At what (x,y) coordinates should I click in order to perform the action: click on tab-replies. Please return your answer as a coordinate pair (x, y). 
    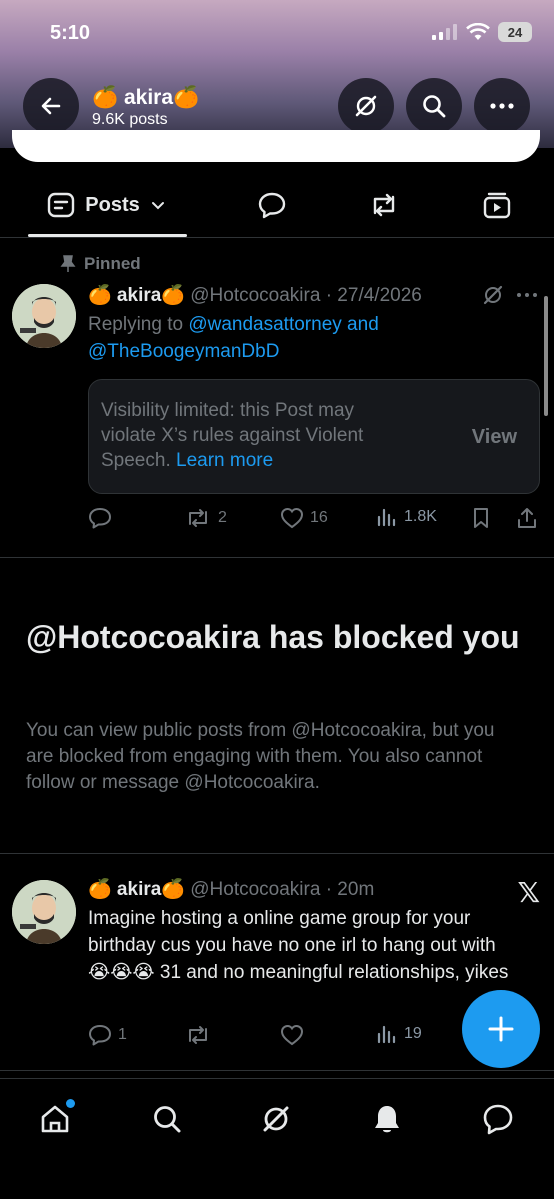
    Looking at the image, I should click on (272, 205).